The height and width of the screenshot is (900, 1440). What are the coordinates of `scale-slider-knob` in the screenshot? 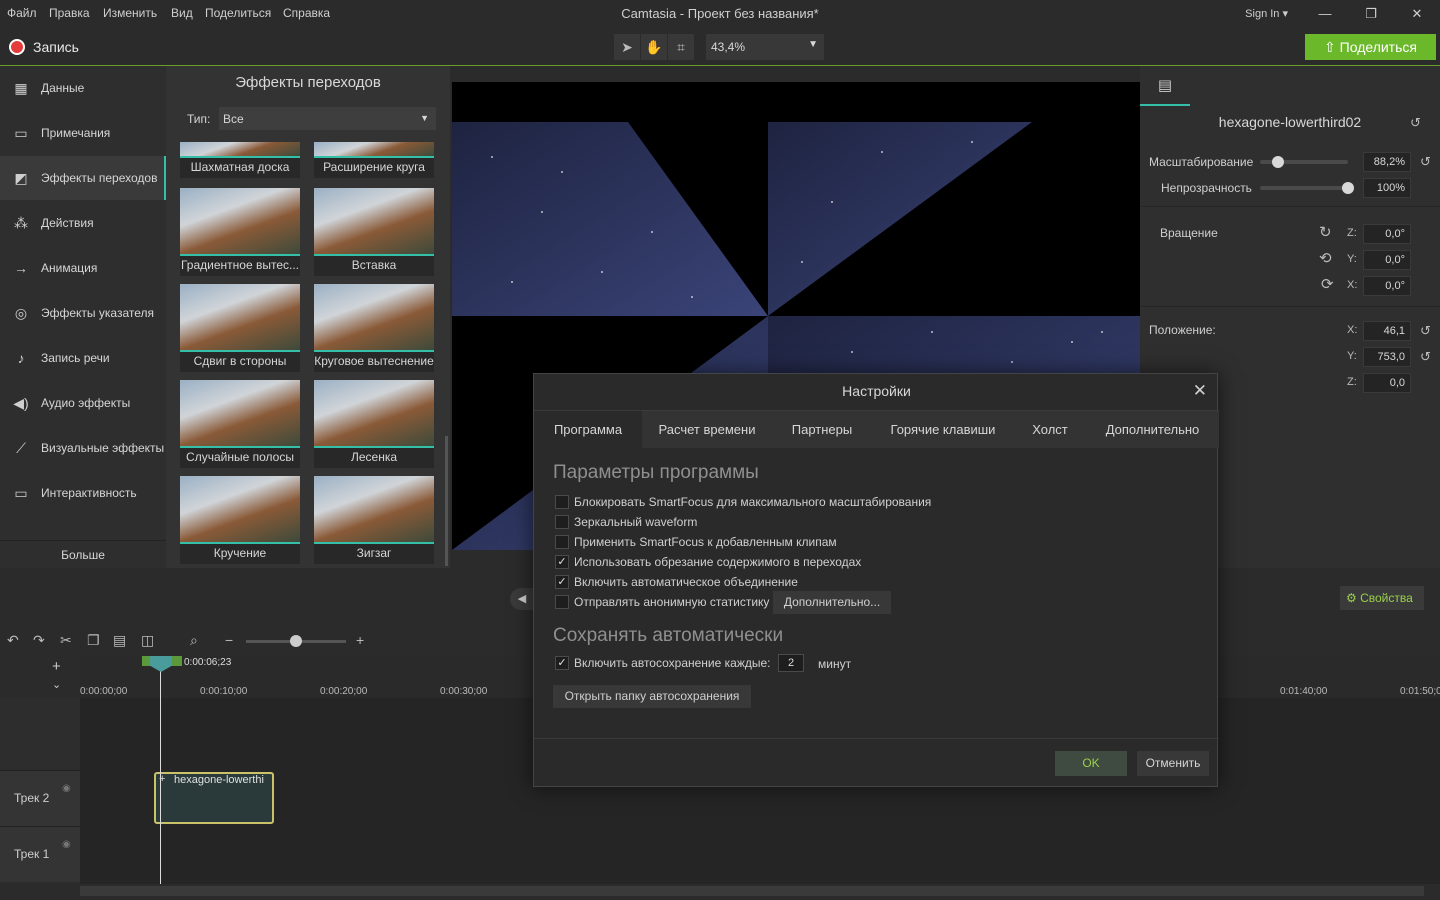 It's located at (1277, 162).